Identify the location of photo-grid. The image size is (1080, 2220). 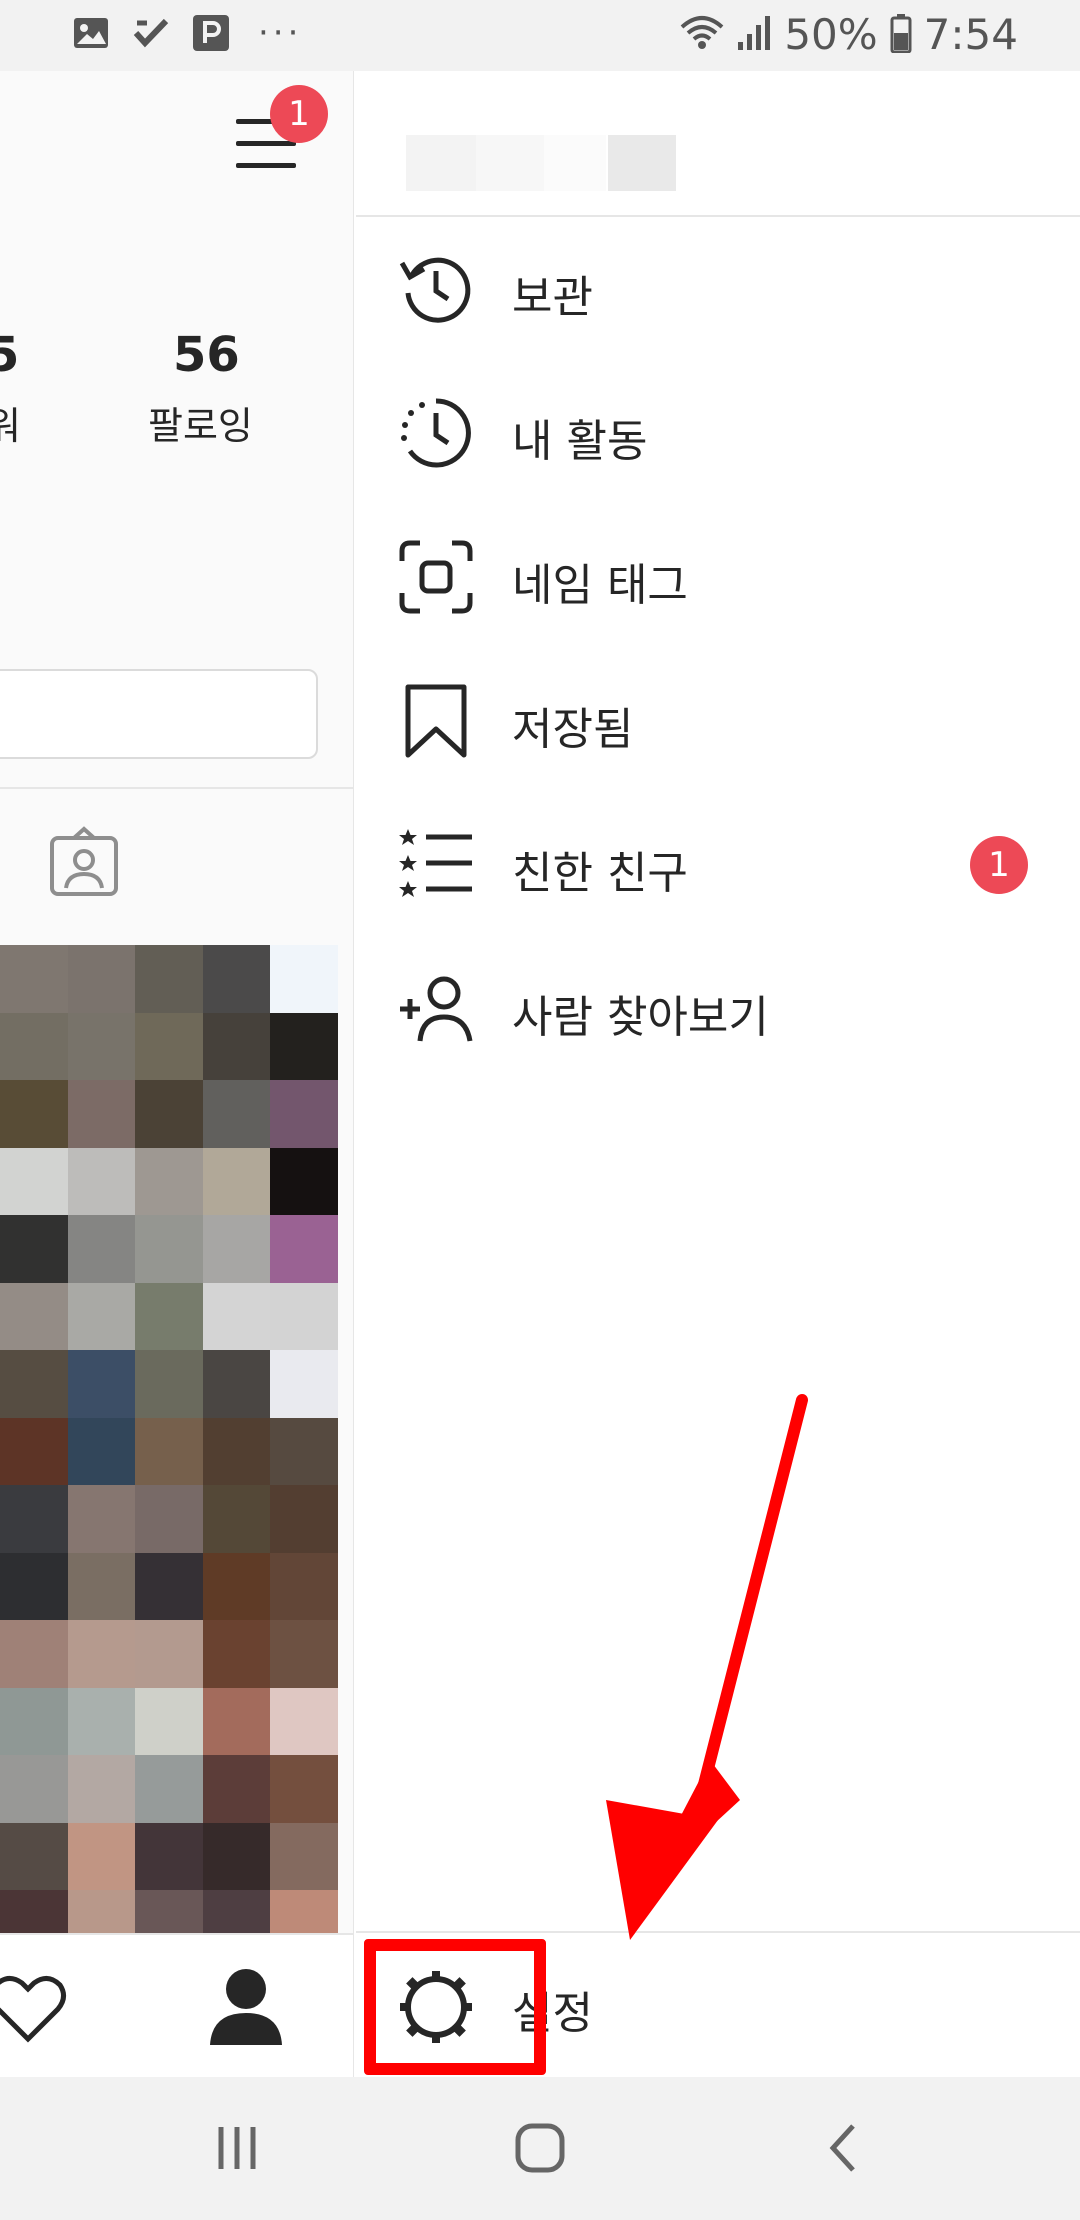
(169, 1439).